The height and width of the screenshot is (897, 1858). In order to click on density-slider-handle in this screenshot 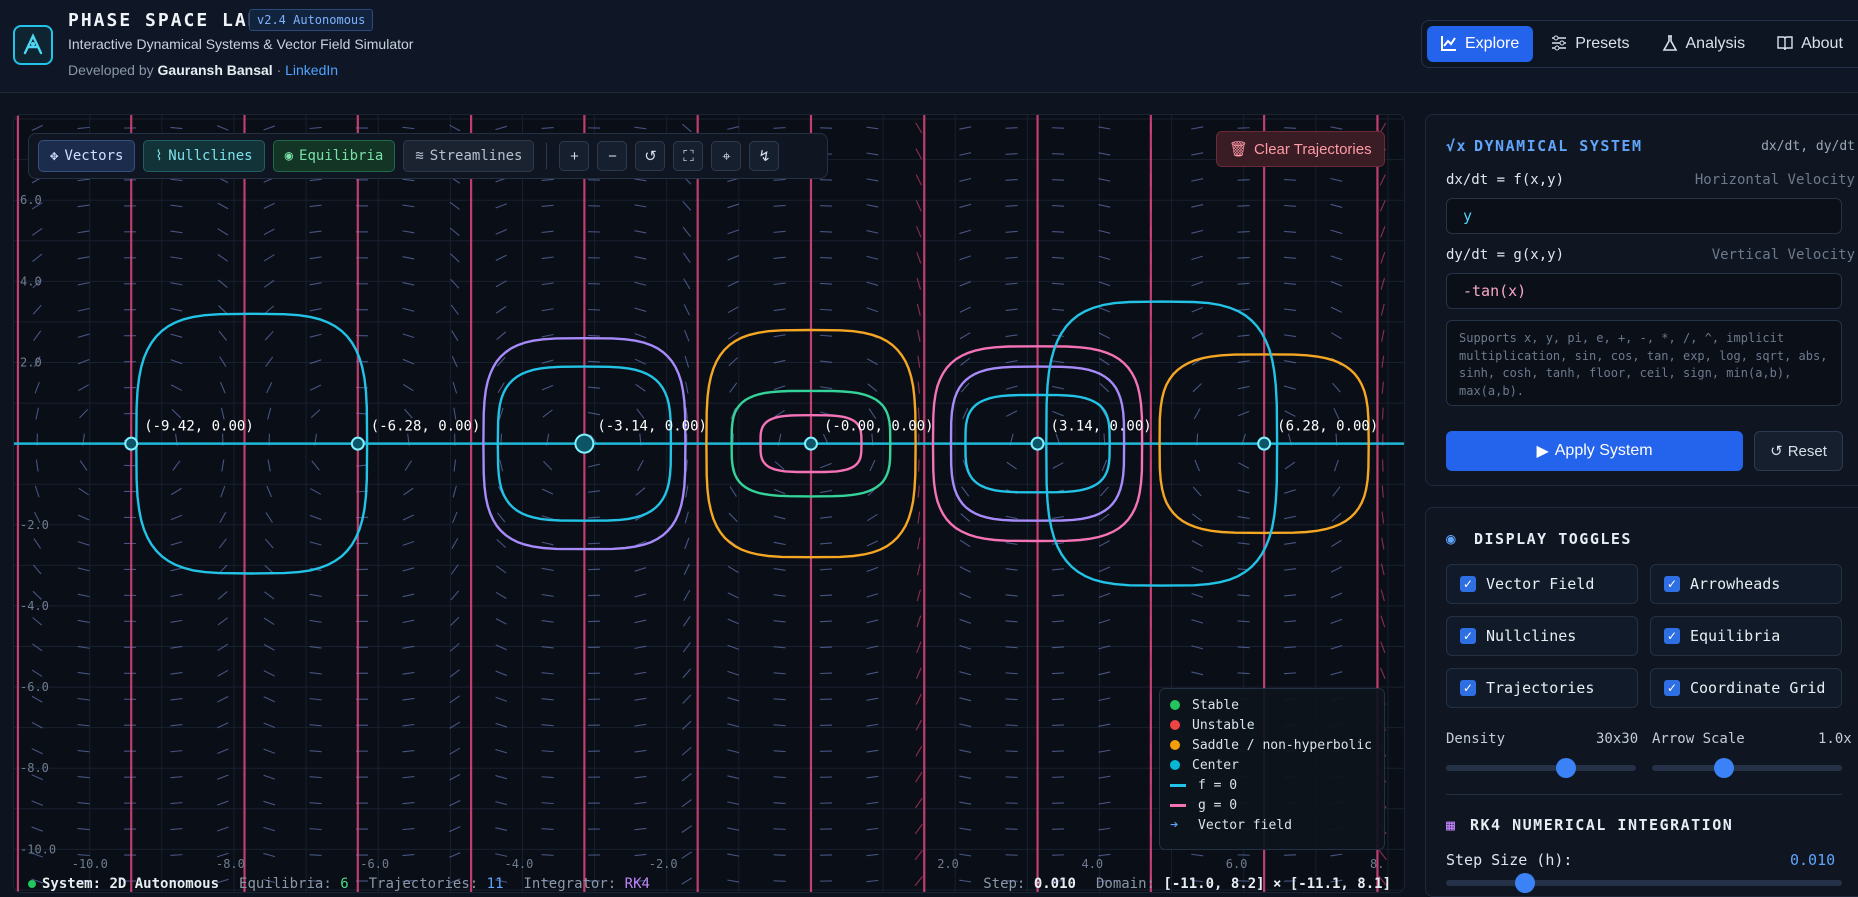, I will do `click(1566, 768)`.